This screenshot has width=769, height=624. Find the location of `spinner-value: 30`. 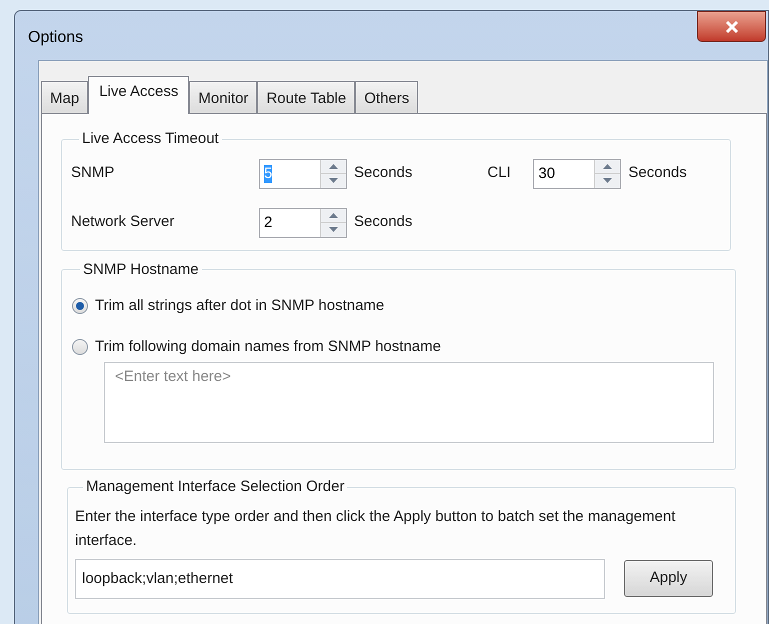

spinner-value: 30 is located at coordinates (547, 173).